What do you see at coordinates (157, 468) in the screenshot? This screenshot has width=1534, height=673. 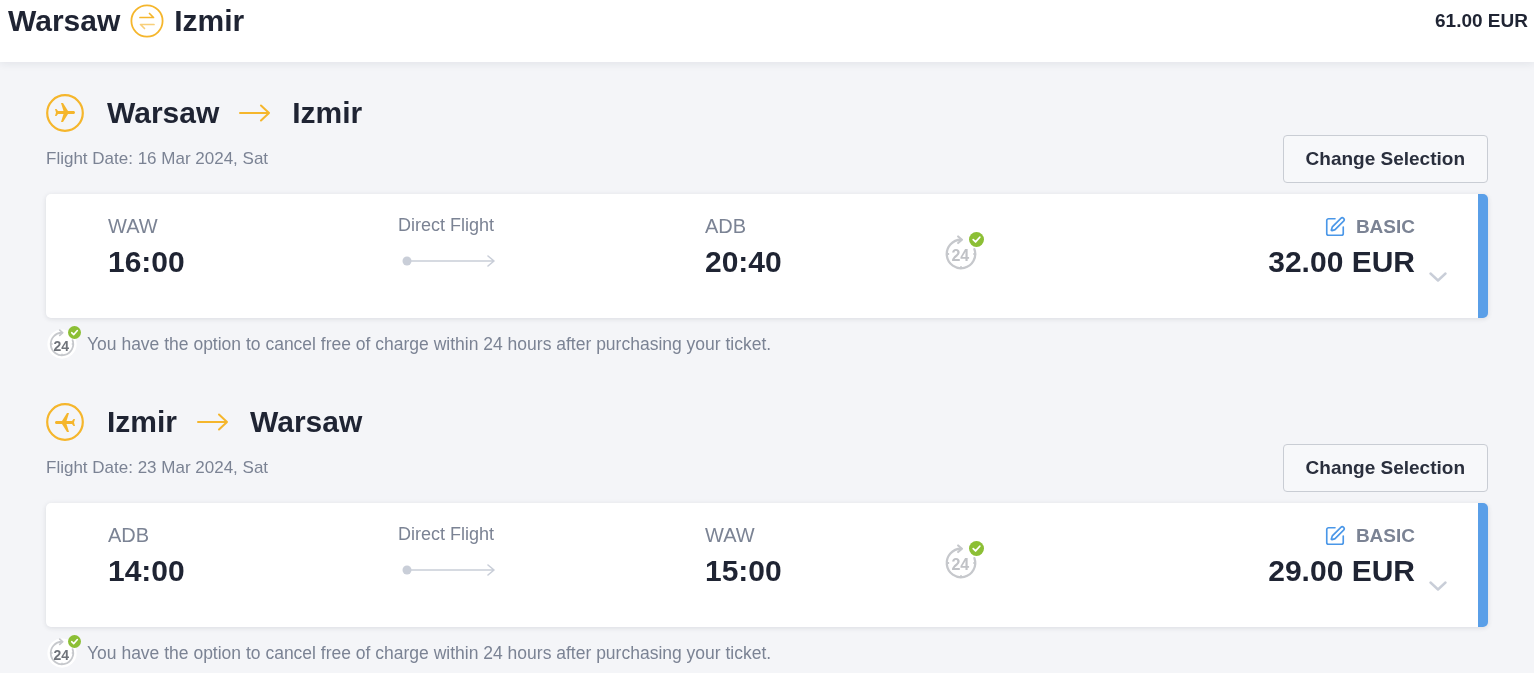 I see `flight-date: Flight Date: 23 Mar 2024, Sat` at bounding box center [157, 468].